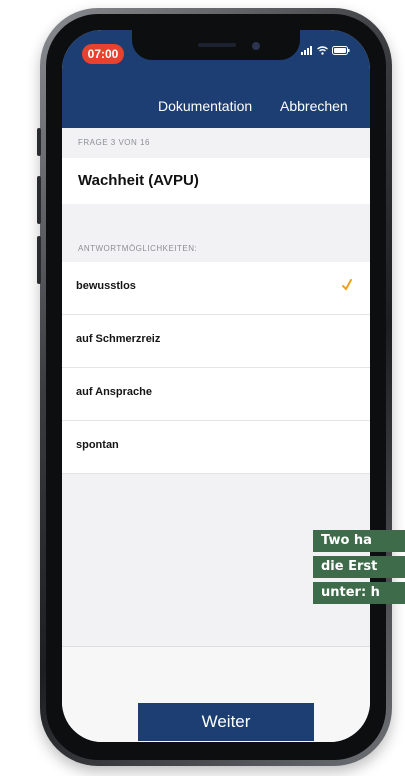 The width and height of the screenshot is (405, 776). Describe the element at coordinates (216, 181) in the screenshot. I see `question-row: Wachheit (AVPU)` at that location.